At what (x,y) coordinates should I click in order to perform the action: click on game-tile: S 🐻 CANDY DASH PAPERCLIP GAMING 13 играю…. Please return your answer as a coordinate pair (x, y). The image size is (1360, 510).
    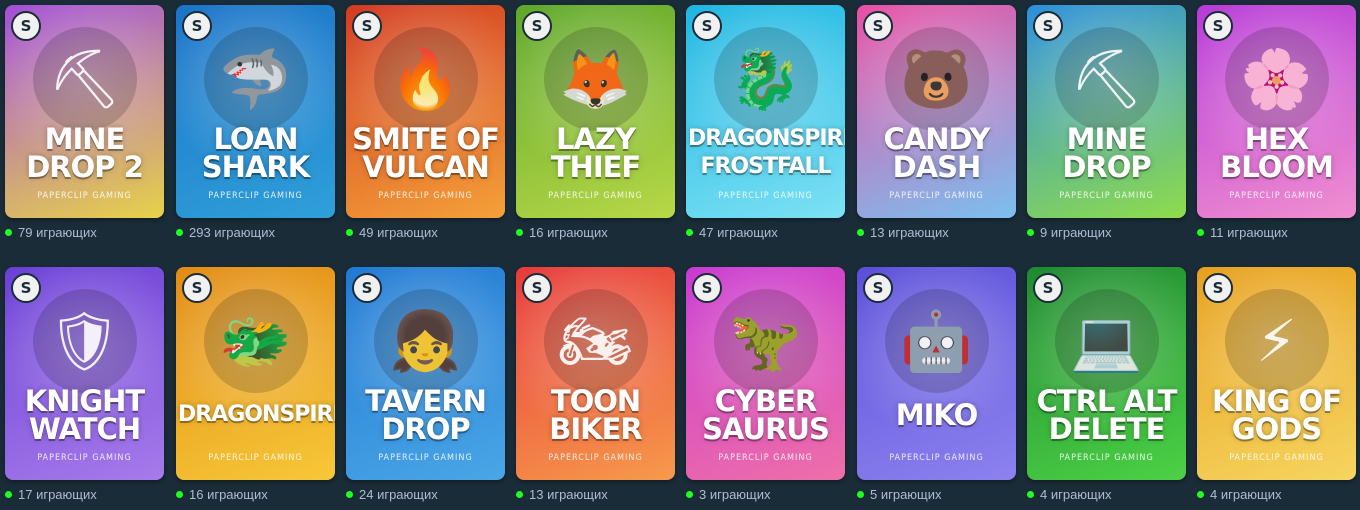
    Looking at the image, I should click on (936, 122).